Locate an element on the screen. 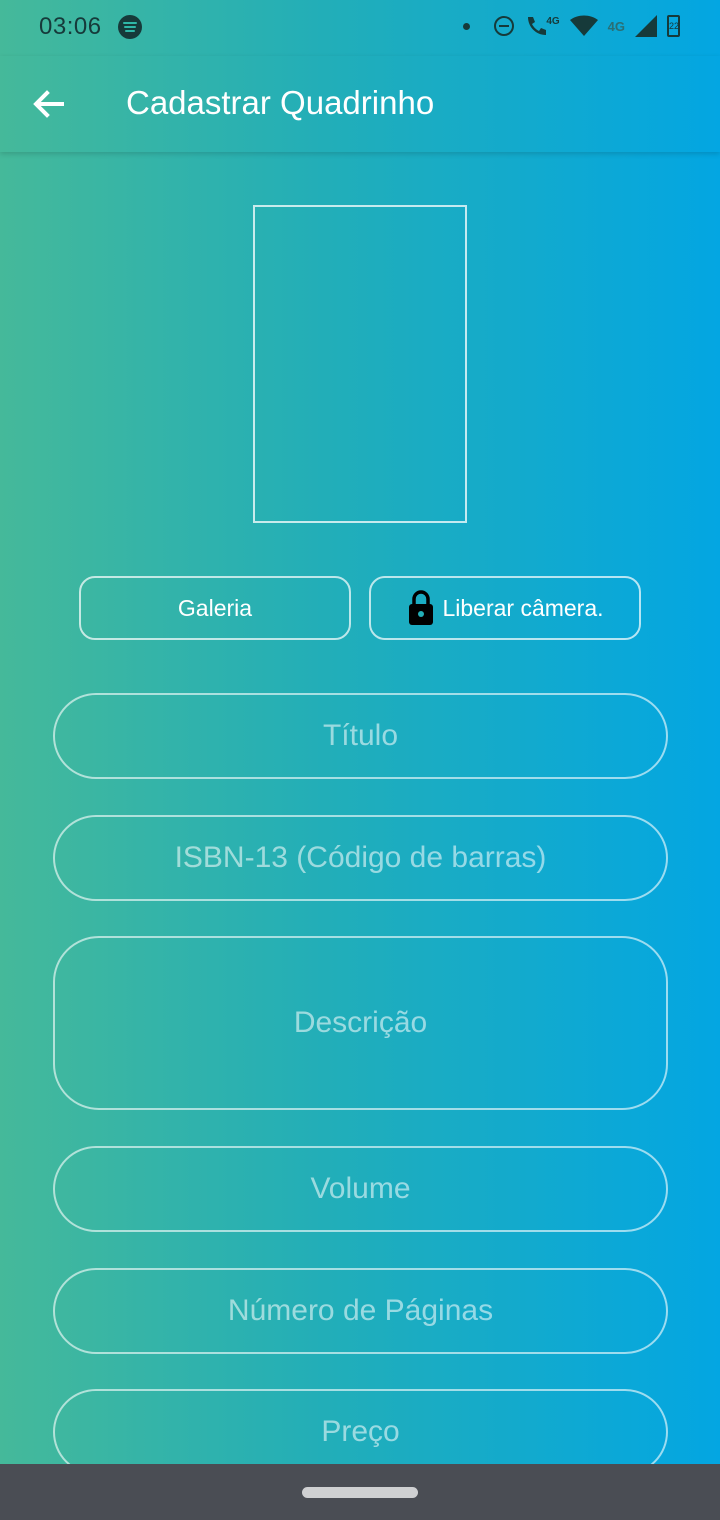  spotify-icon is located at coordinates (130, 27).